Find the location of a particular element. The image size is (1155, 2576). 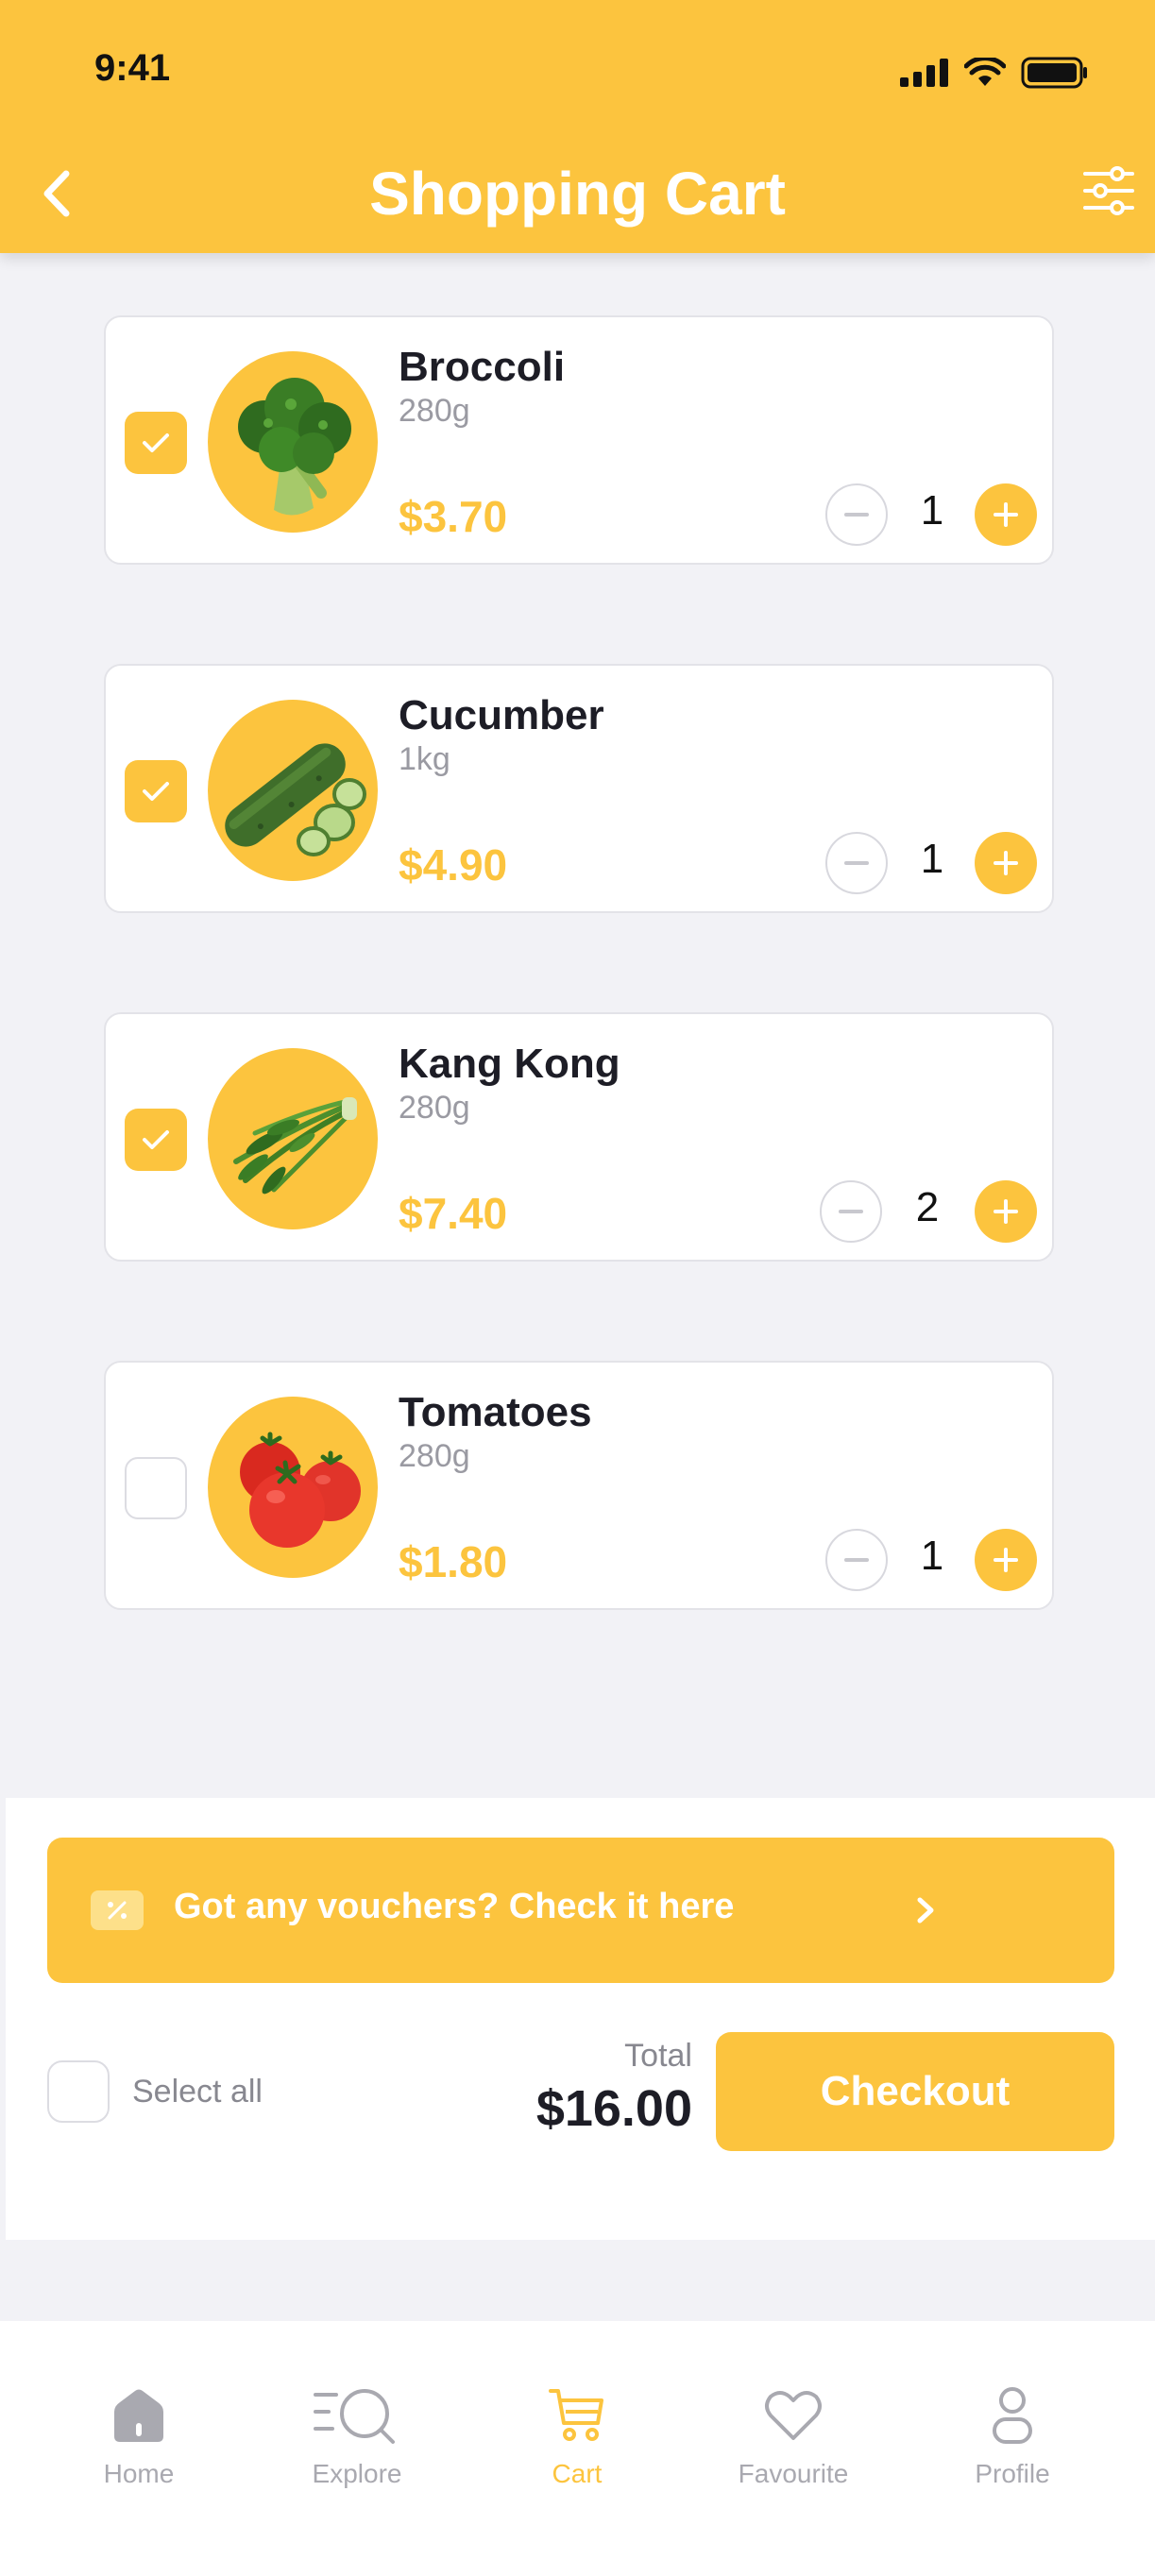

cart-icon is located at coordinates (576, 2415).